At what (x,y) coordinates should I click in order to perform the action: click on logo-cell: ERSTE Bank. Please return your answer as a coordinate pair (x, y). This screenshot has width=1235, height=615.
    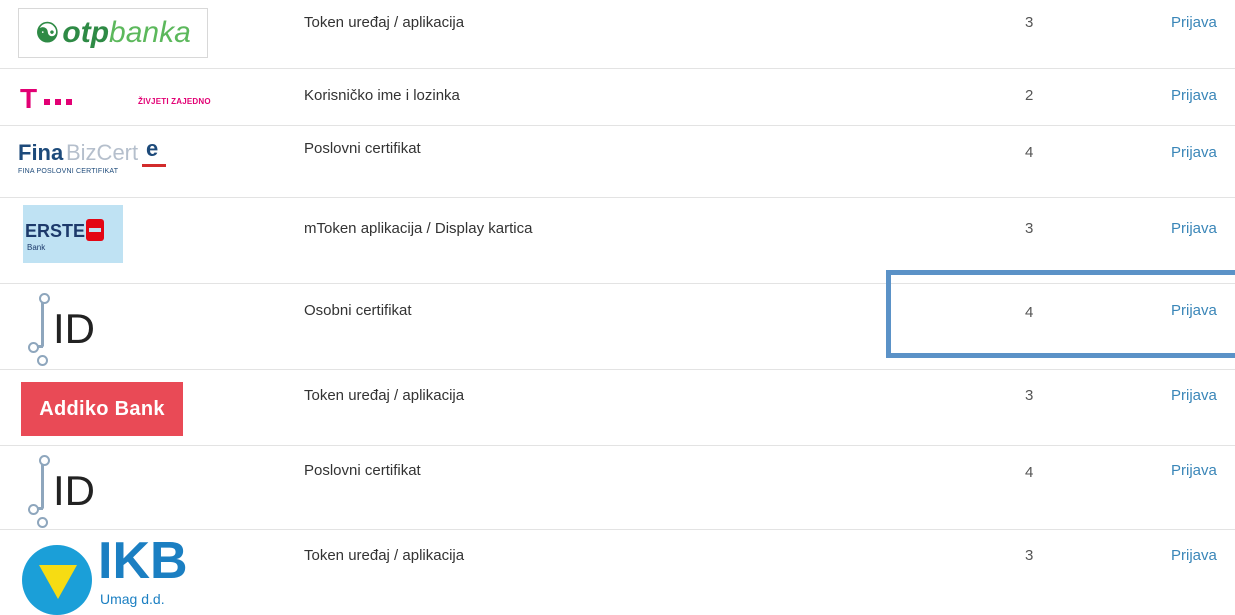
    Looking at the image, I should click on (118, 240).